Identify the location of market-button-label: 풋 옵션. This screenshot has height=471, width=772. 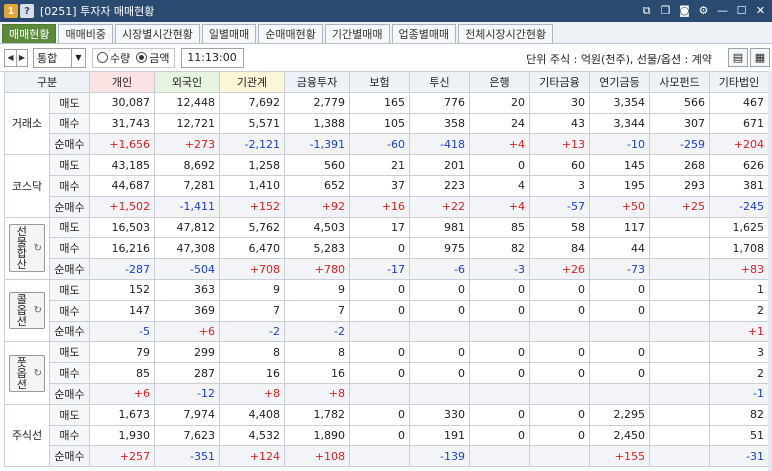
(22, 373).